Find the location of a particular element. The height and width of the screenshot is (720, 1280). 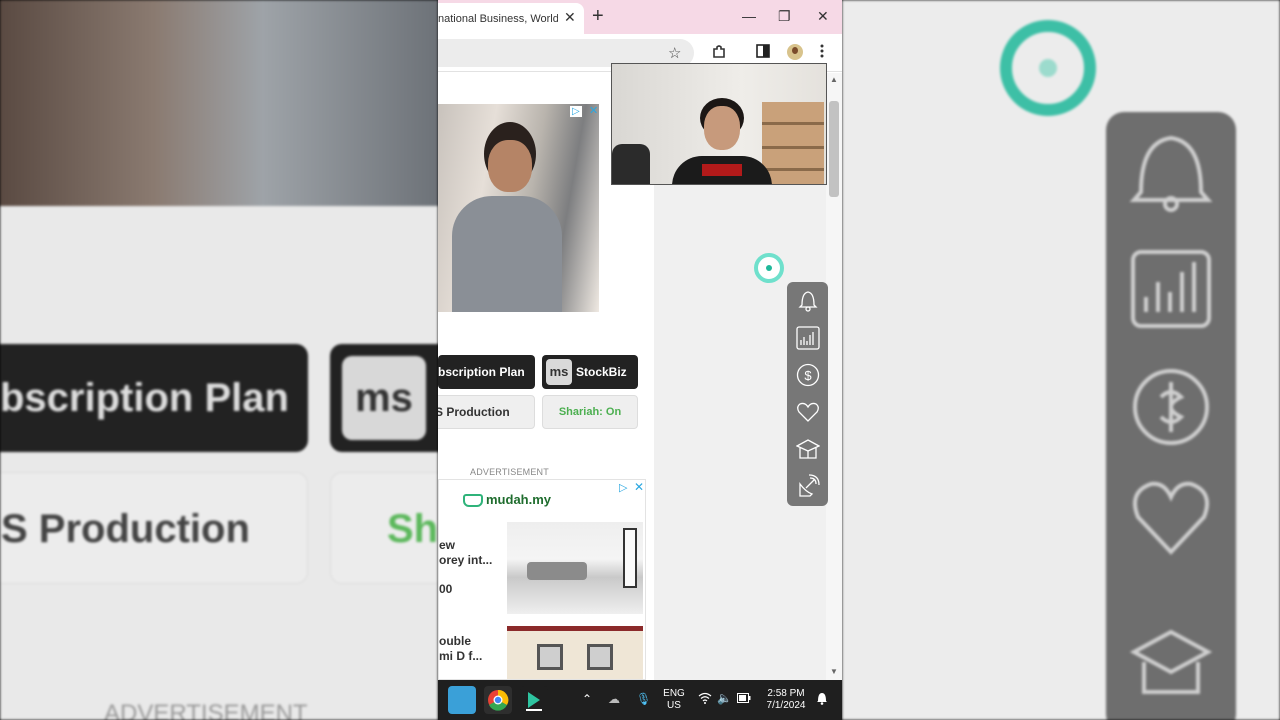

recorder-app-icon is located at coordinates (534, 700).